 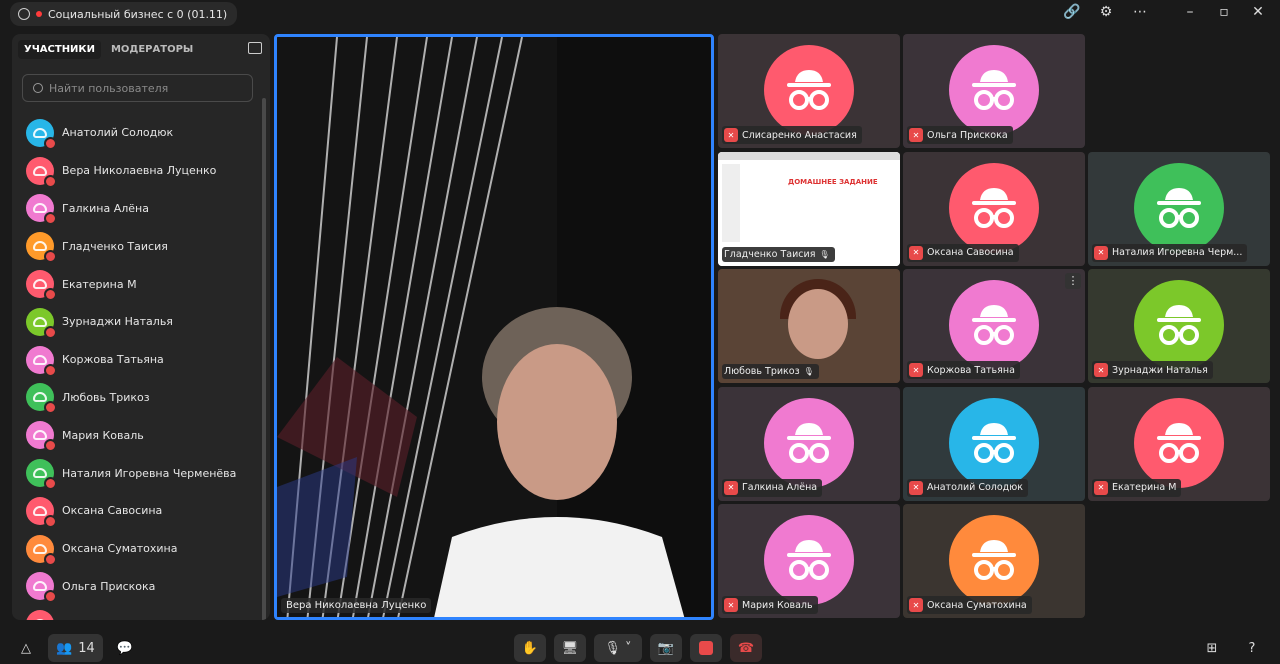 What do you see at coordinates (809, 208) in the screenshot?
I see `participant-tile: ДОМАШНЕЕ ЗАДАНИЕ Гладченко Таисия 🎙` at bounding box center [809, 208].